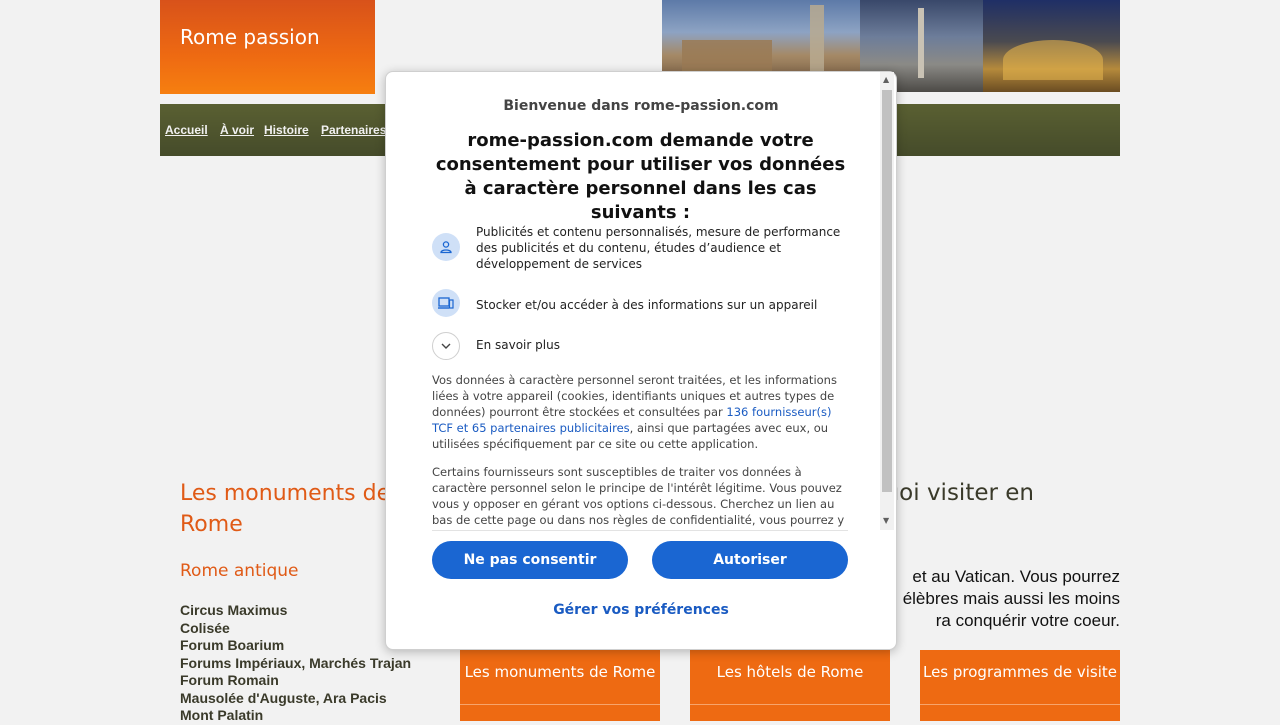 The image size is (1280, 725). I want to click on manage-preferences-button: Gérer vos préférences, so click(641, 610).